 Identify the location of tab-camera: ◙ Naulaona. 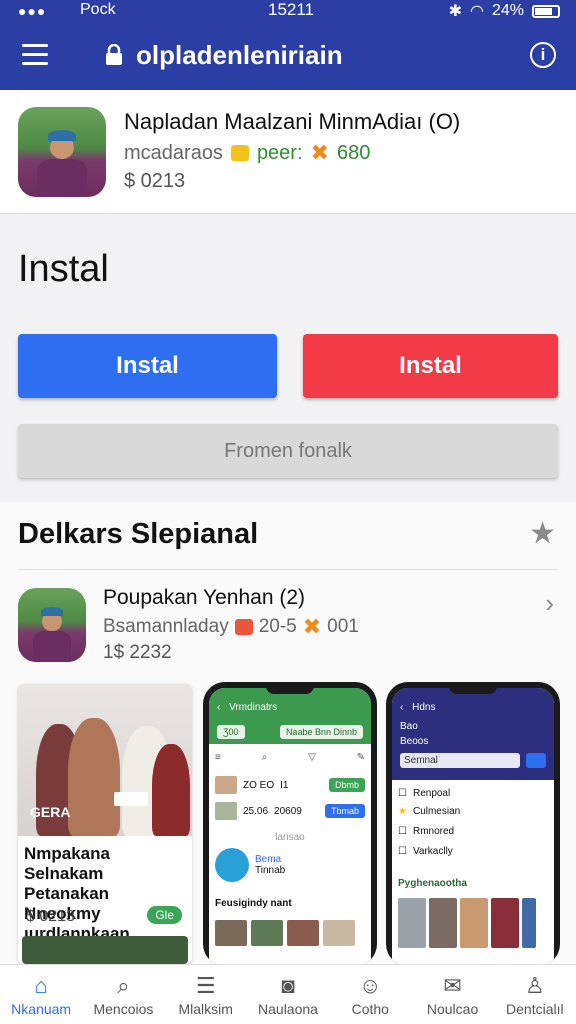
(288, 994).